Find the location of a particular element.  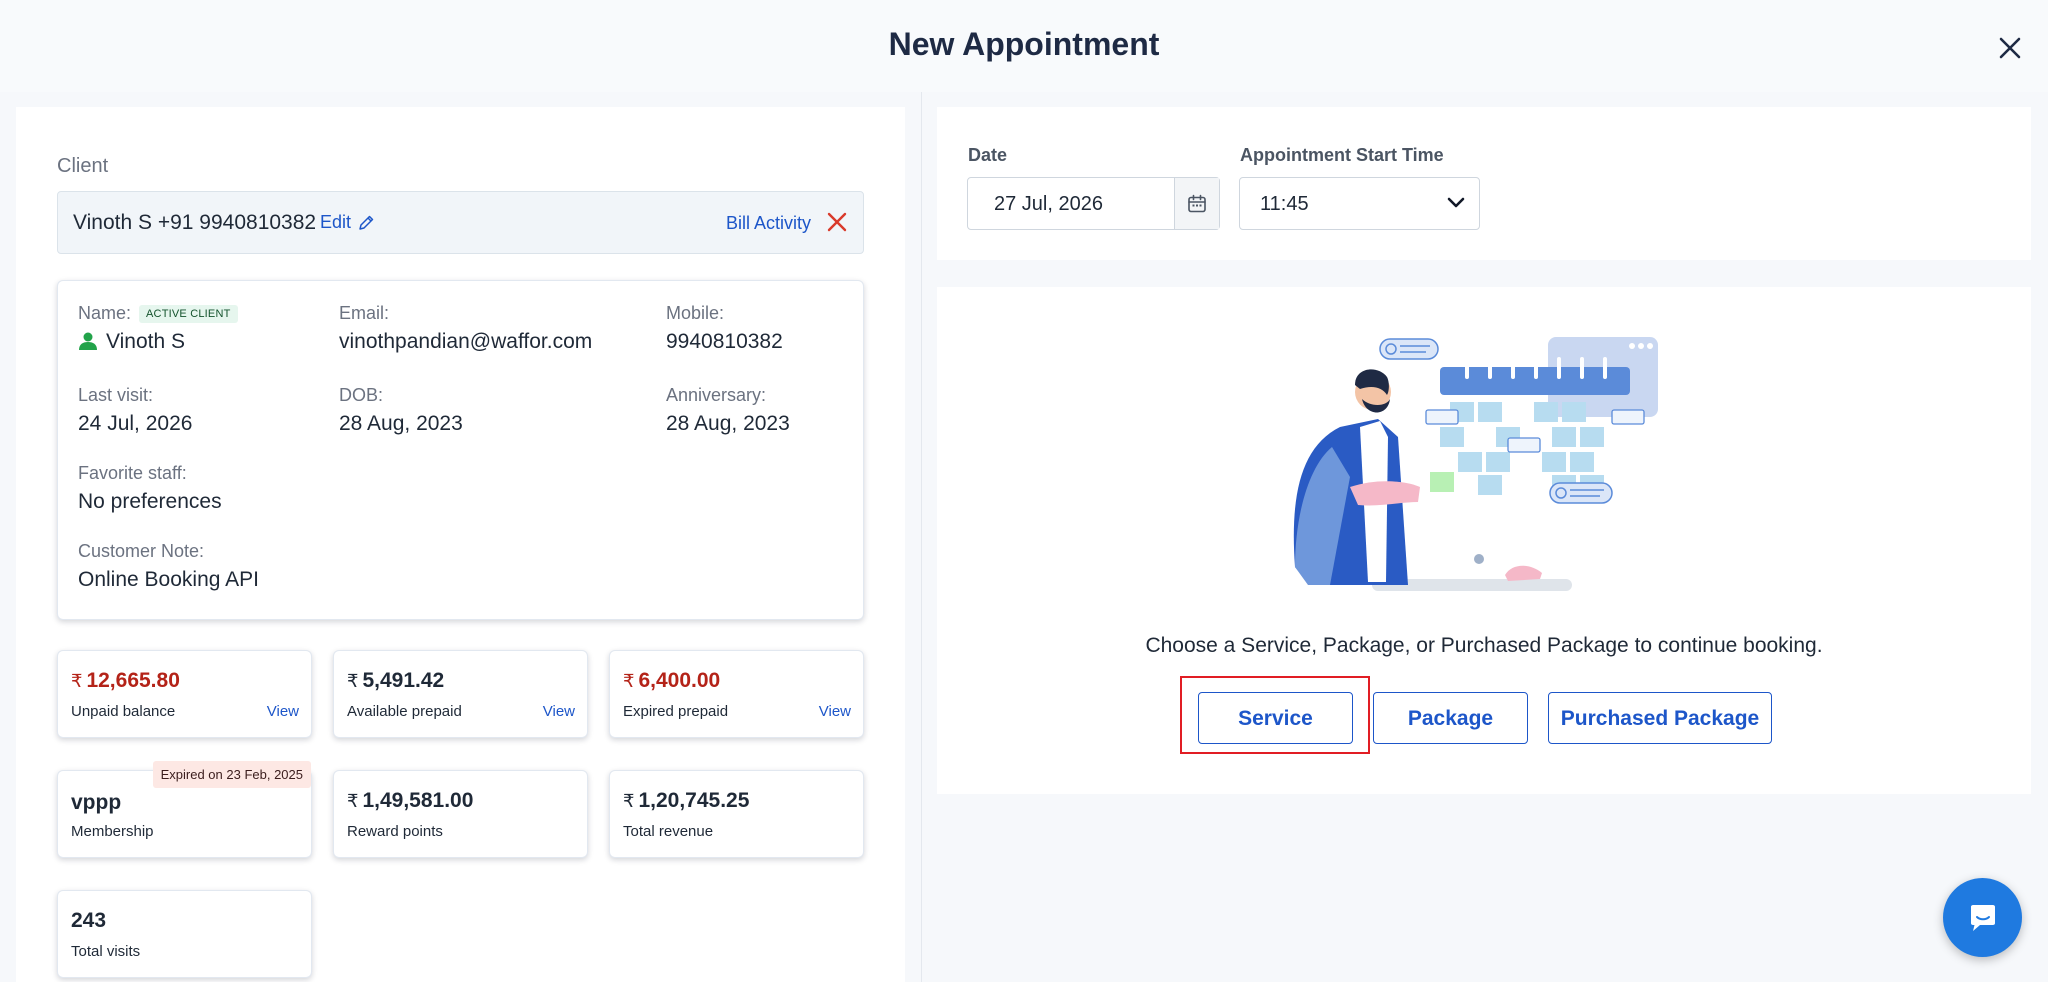

purchased-package-button: Purchased Package is located at coordinates (1660, 718).